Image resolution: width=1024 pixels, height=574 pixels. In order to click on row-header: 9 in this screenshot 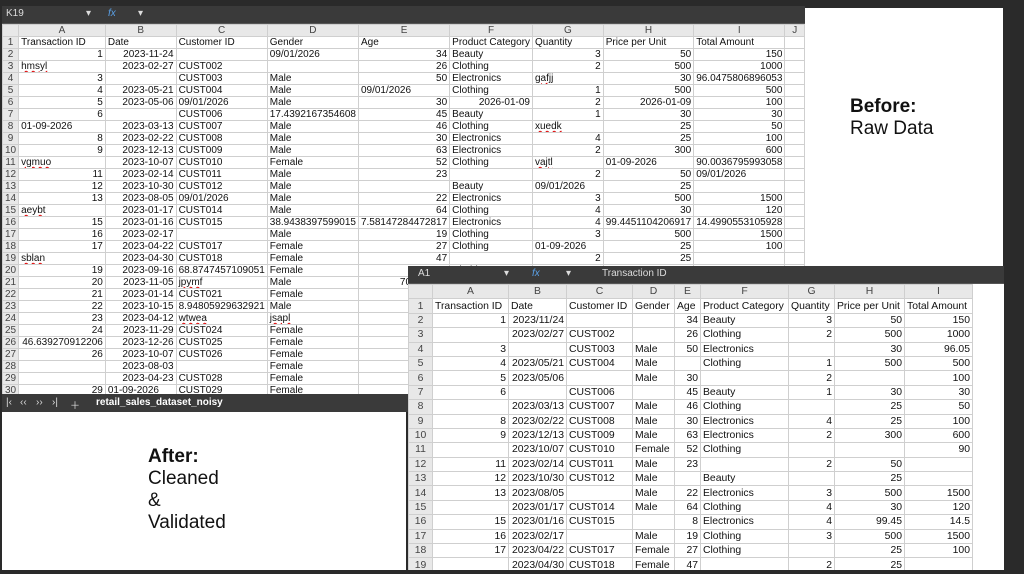, I will do `click(11, 138)`.